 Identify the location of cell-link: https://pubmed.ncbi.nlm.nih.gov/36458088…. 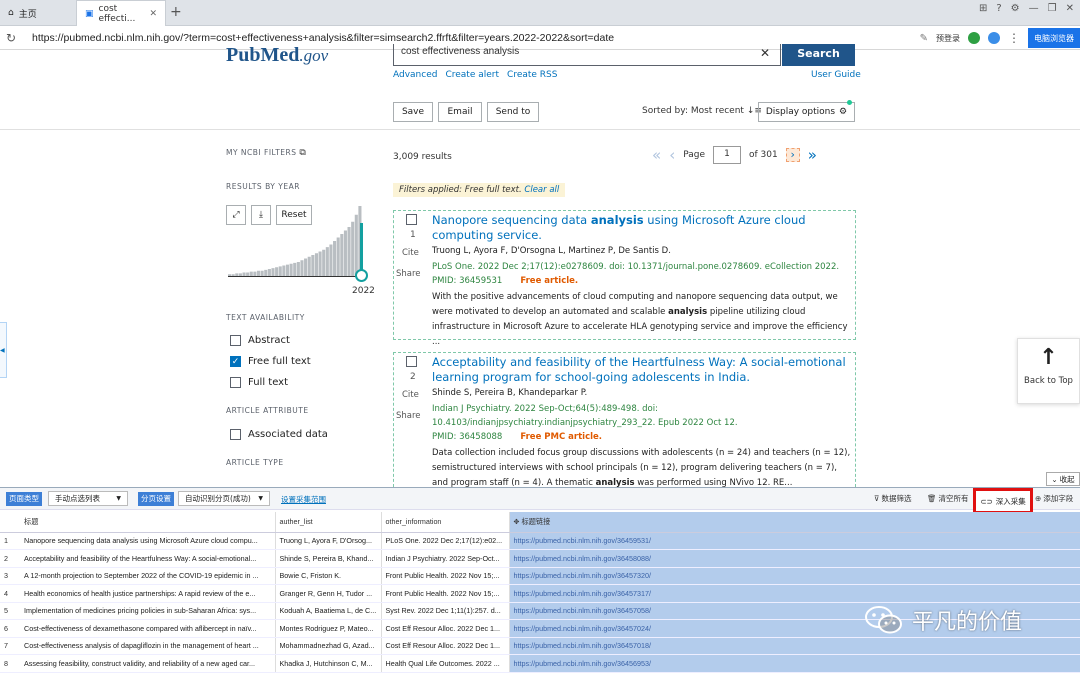
(794, 558).